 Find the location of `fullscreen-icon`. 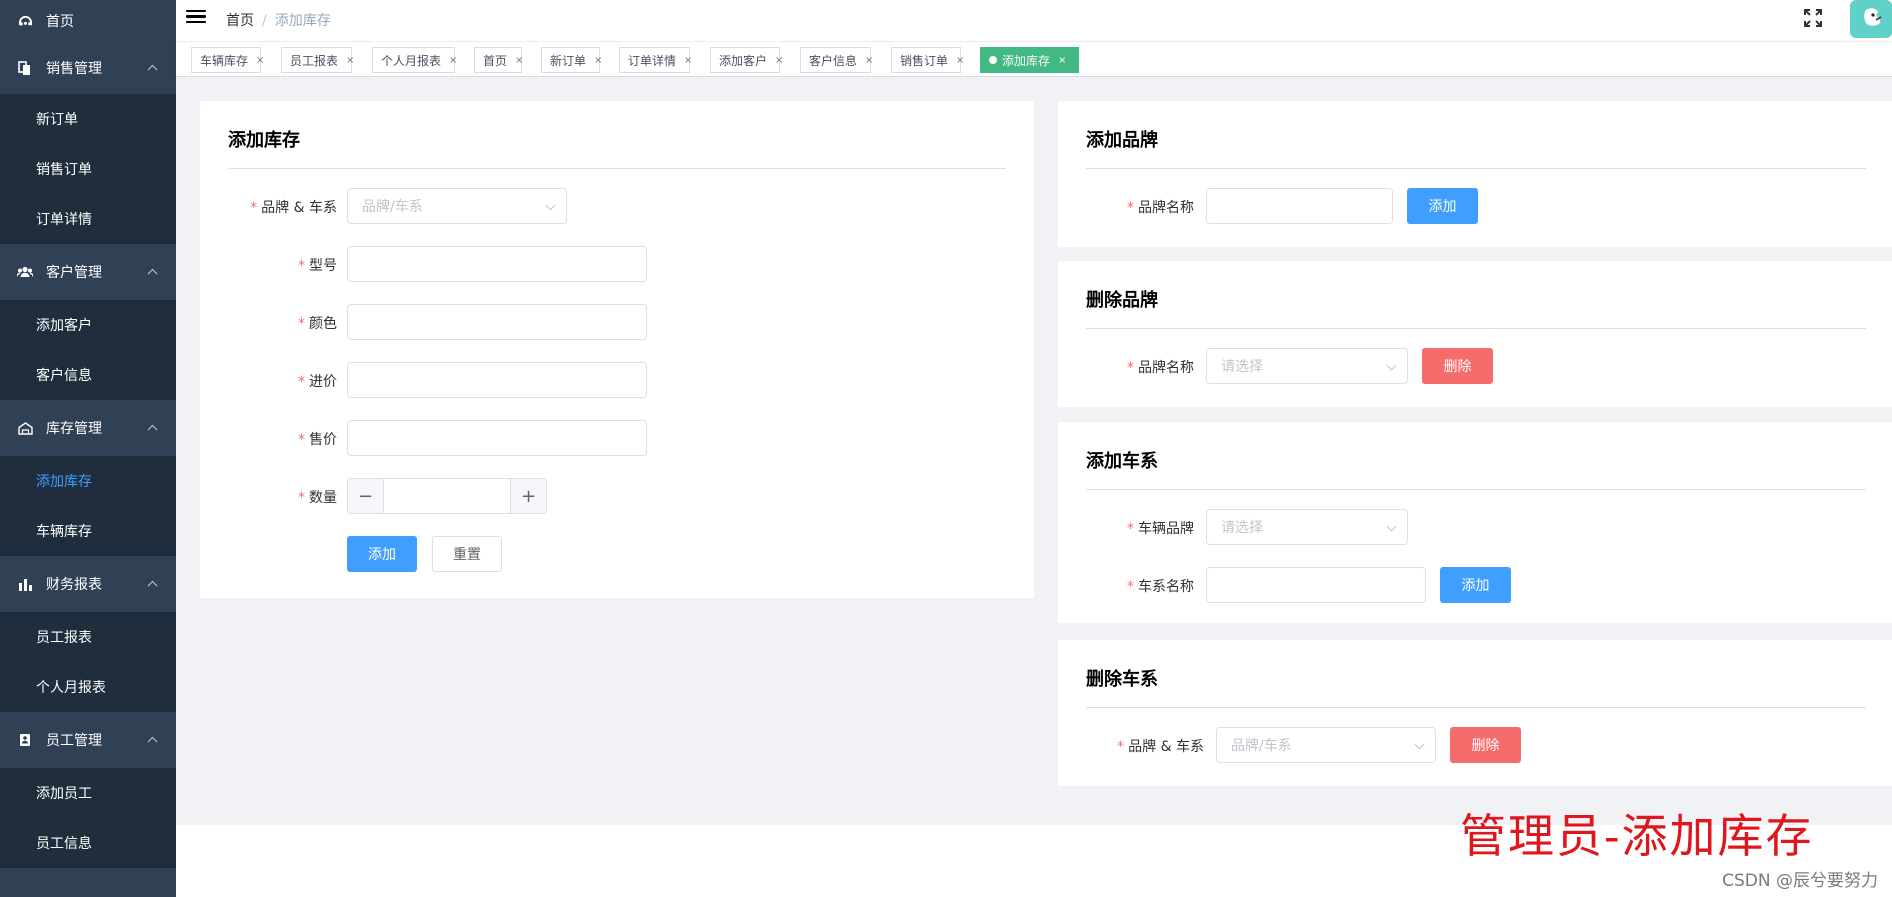

fullscreen-icon is located at coordinates (1813, 18).